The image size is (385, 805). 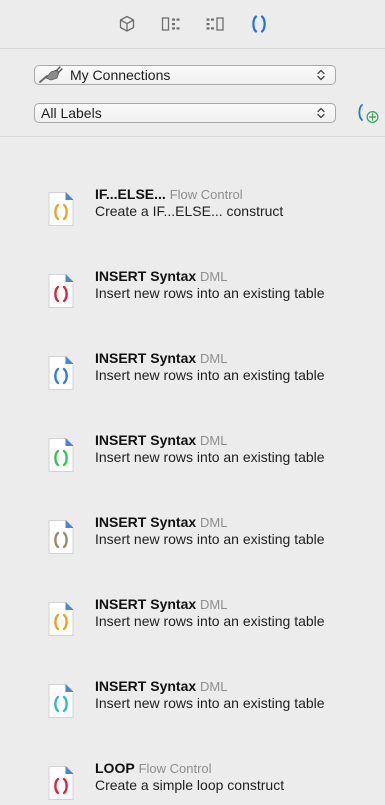 What do you see at coordinates (369, 113) in the screenshot?
I see `add-label-icon` at bounding box center [369, 113].